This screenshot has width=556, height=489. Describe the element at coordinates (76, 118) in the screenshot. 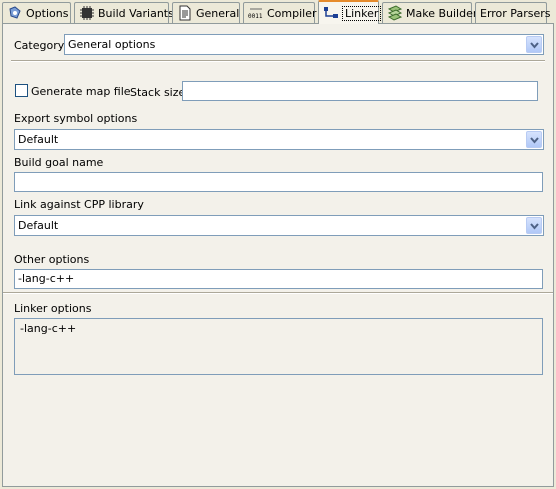

I see `export-symbol-label: Export symbol options` at that location.